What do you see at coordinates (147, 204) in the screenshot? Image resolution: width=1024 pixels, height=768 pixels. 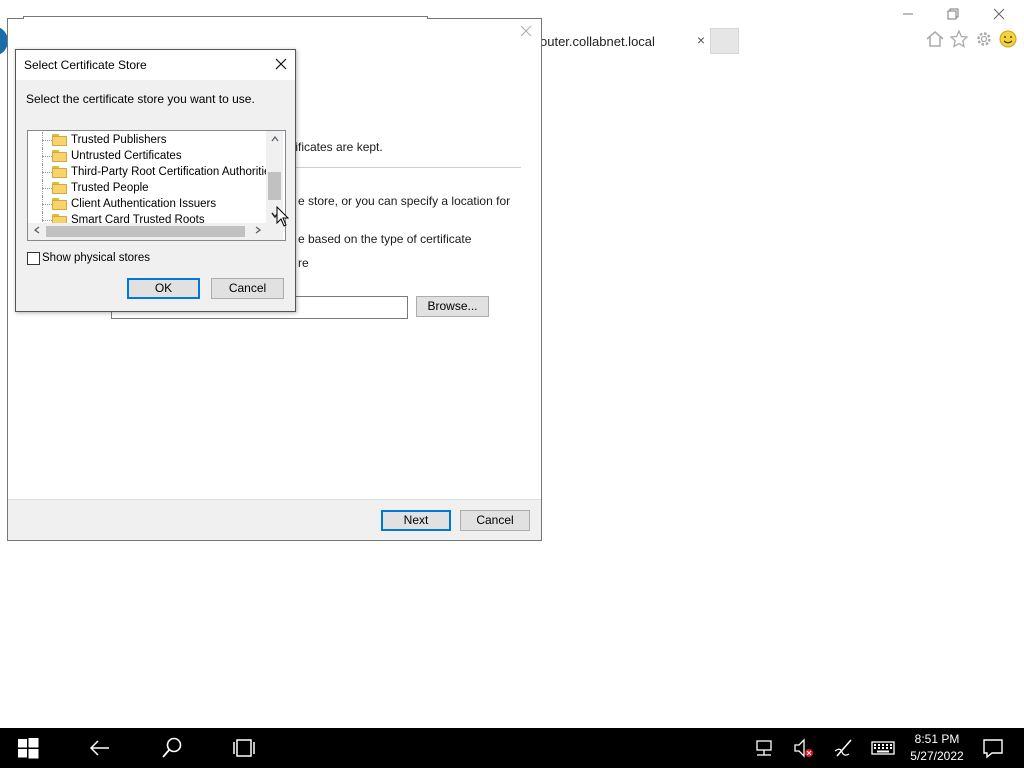 I see `tree-item: Client Authentication Issuers` at bounding box center [147, 204].